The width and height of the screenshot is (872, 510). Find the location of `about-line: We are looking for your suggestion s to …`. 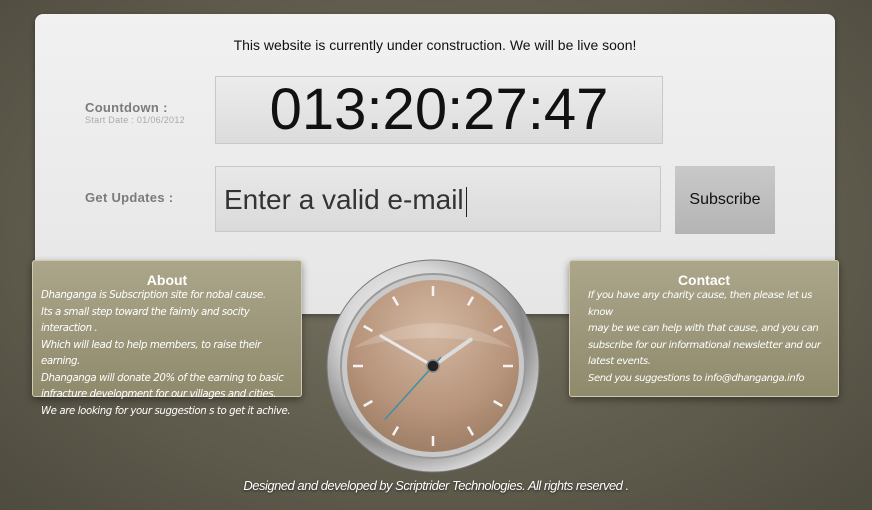

about-line: We are looking for your suggestion s to … is located at coordinates (166, 411).